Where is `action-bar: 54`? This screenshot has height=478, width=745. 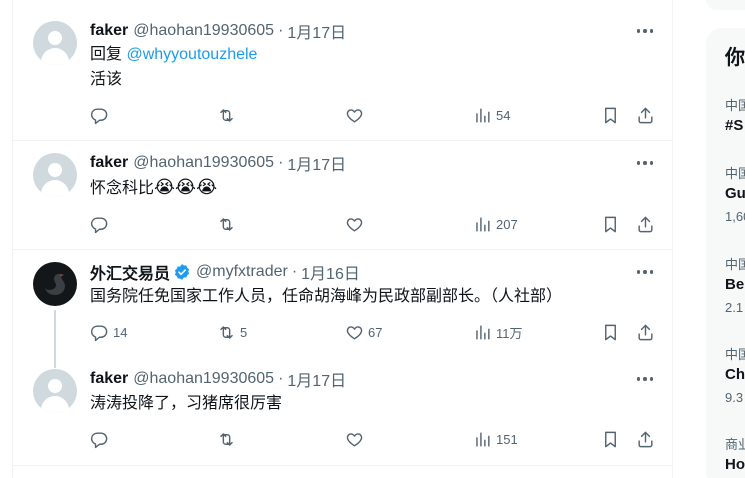 action-bar: 54 is located at coordinates (375, 115).